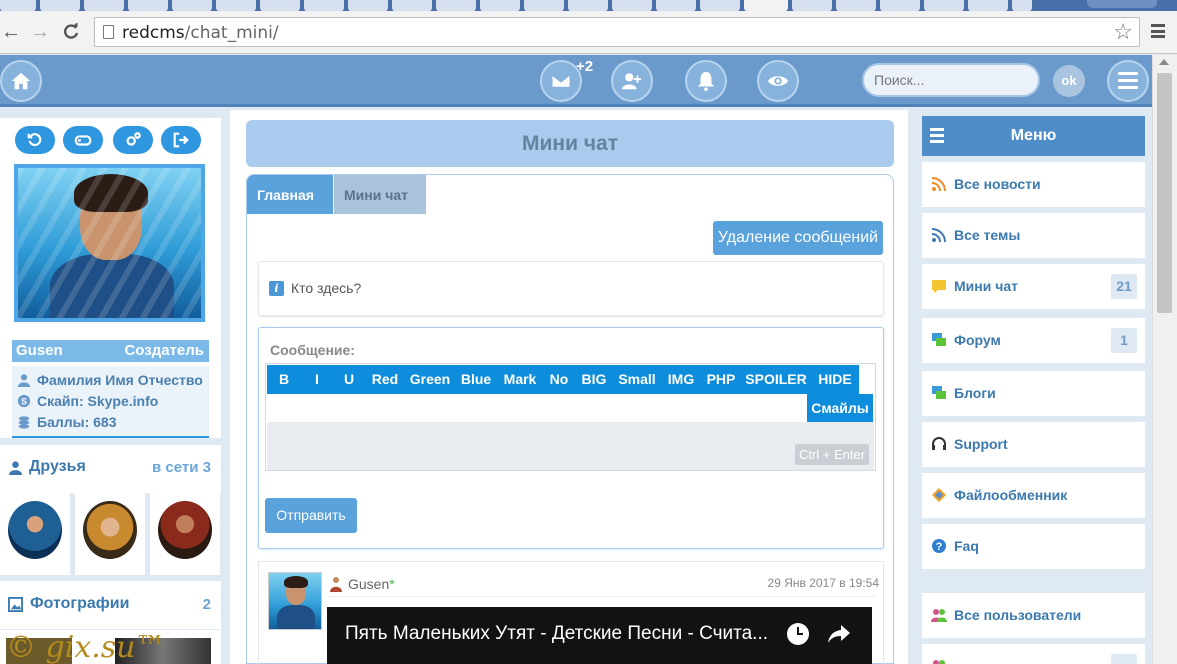 The height and width of the screenshot is (664, 1177). I want to click on smiles-button: Смайлы, so click(840, 408).